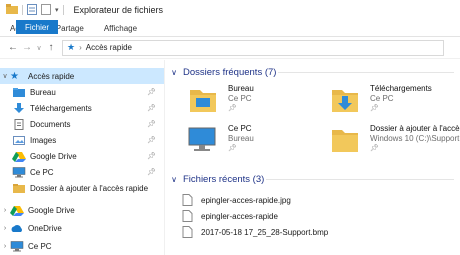 This screenshot has height=255, width=460. Describe the element at coordinates (82, 140) in the screenshot. I see `sidebar-item-images: Images 📌︎` at that location.